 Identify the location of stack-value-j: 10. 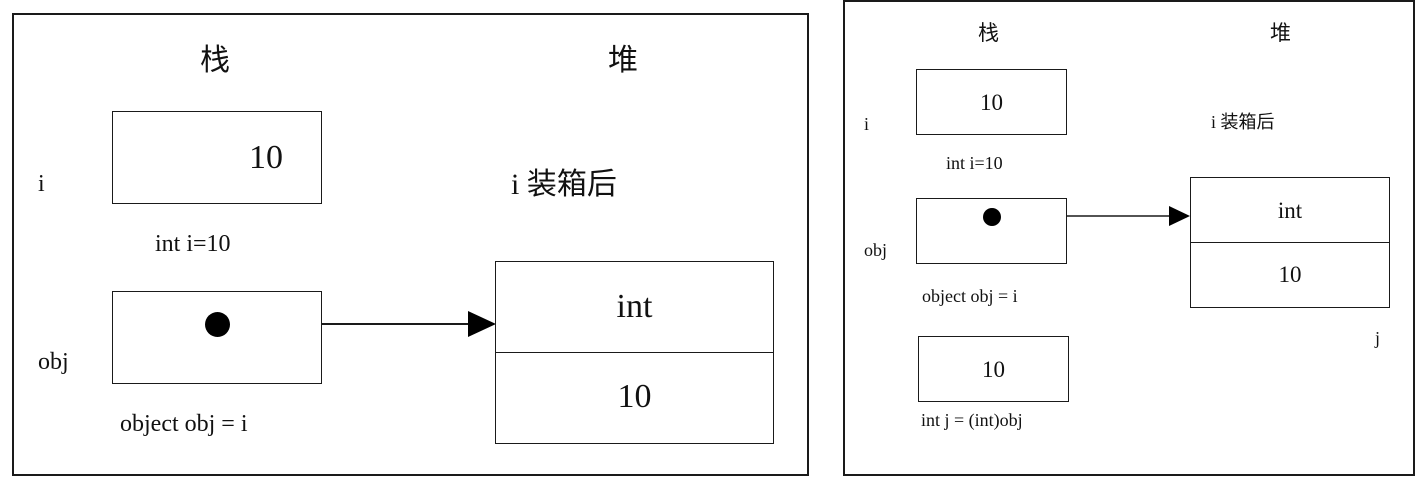
(993, 369).